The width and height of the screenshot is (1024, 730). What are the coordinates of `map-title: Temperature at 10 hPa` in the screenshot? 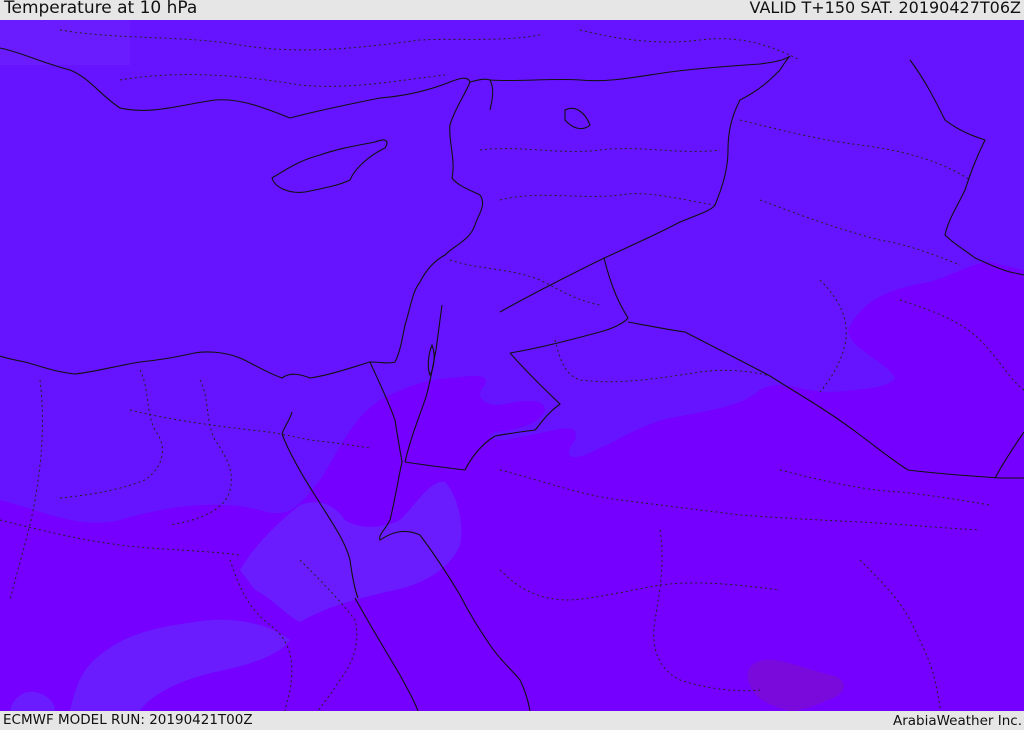 It's located at (101, 9).